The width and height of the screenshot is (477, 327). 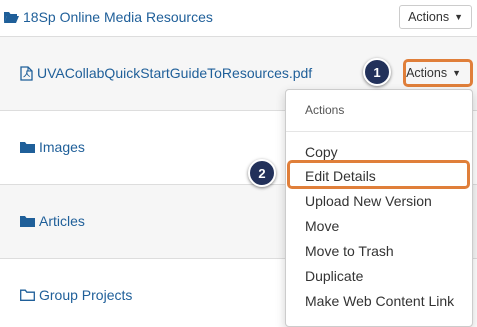 What do you see at coordinates (377, 72) in the screenshot?
I see `step-1-badge: 1` at bounding box center [377, 72].